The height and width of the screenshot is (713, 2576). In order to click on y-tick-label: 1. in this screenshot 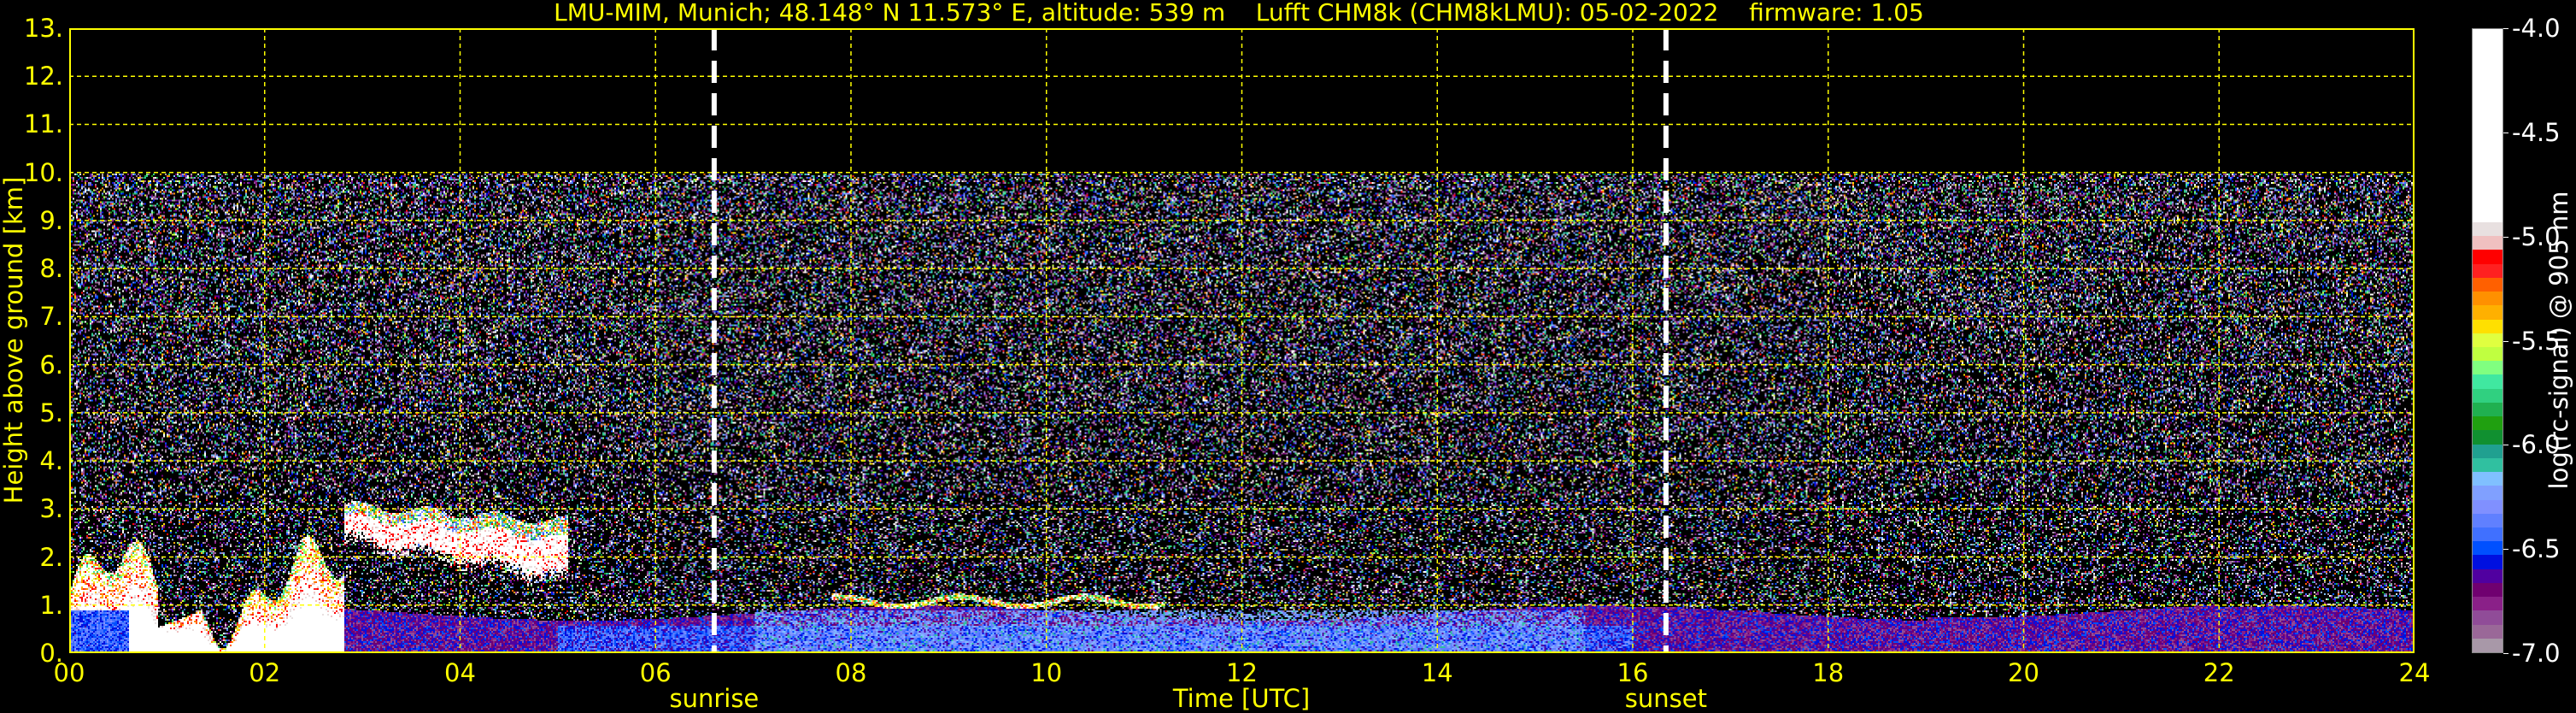, I will do `click(51, 605)`.